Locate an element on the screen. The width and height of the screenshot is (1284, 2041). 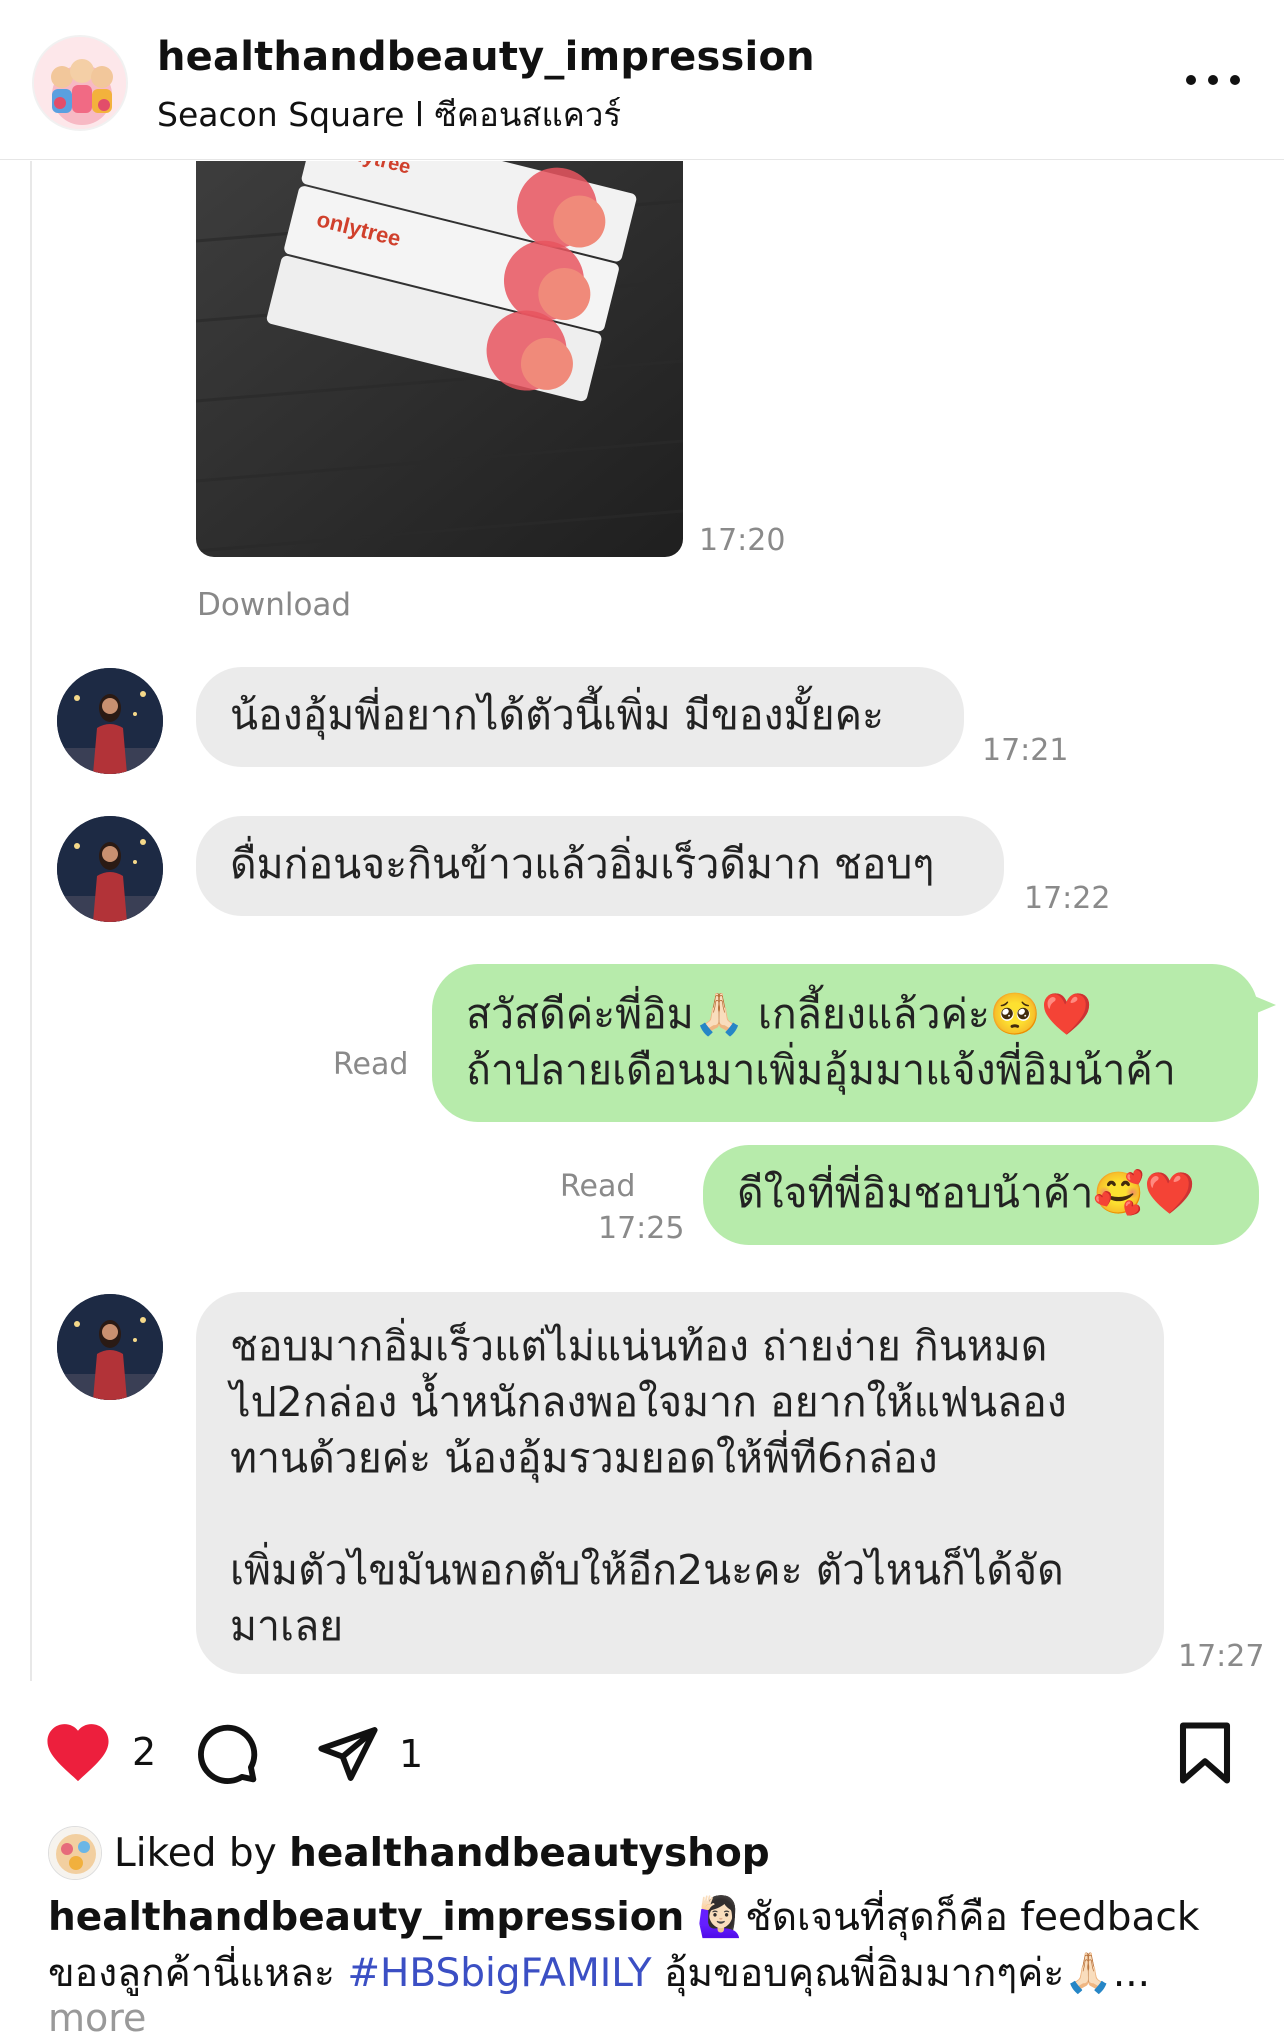
like-button: 2 is located at coordinates (99, 1752).